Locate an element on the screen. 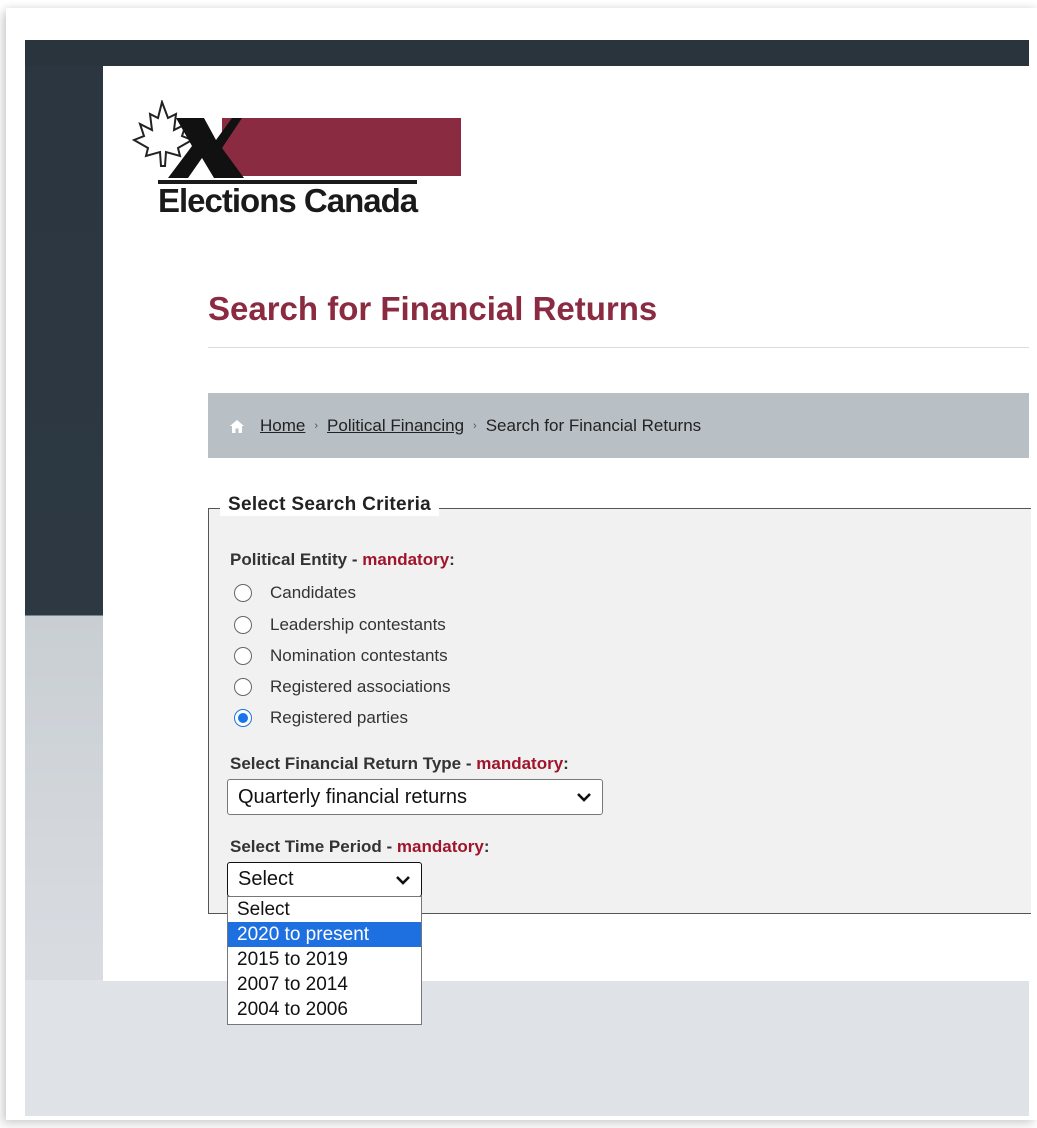 The width and height of the screenshot is (1037, 1128). top-dark-strip is located at coordinates (527, 53).